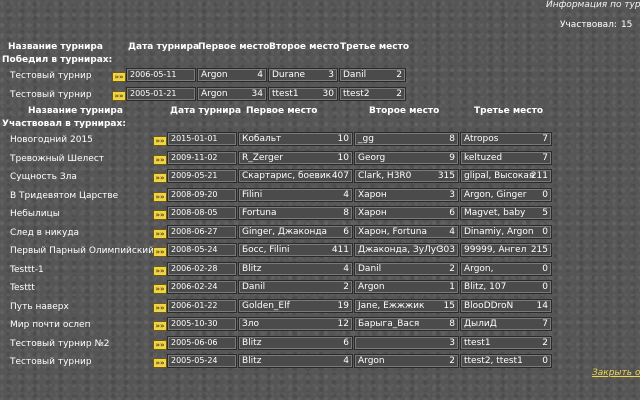 Image resolution: width=640 pixels, height=400 pixels. What do you see at coordinates (161, 94) in the screenshot?
I see `tournament-date: 2005-01-21` at bounding box center [161, 94].